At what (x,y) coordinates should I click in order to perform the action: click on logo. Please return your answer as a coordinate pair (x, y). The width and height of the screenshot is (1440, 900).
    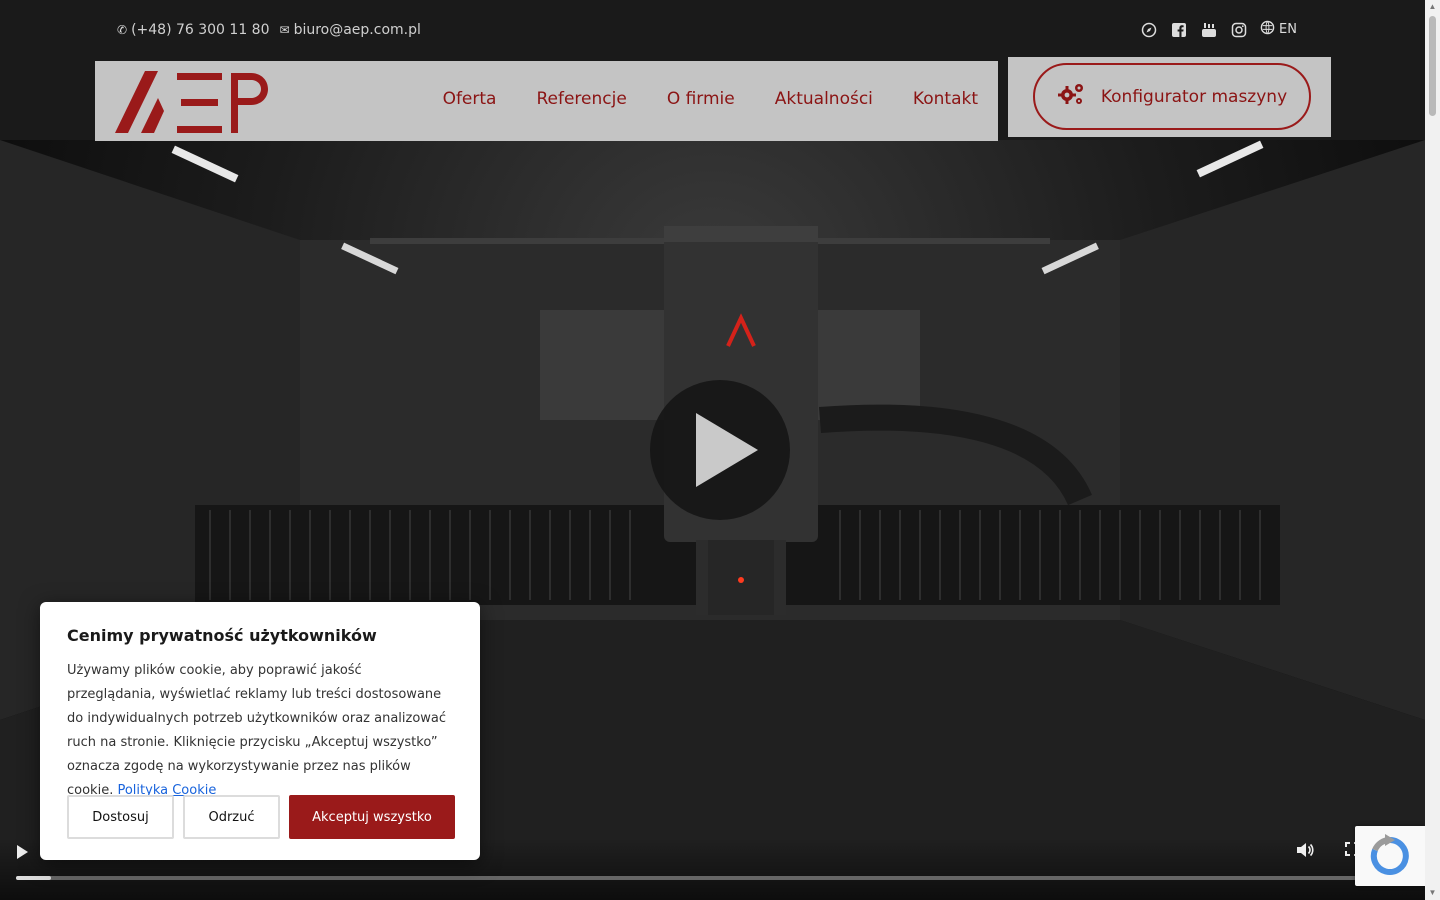
    Looking at the image, I should click on (192, 104).